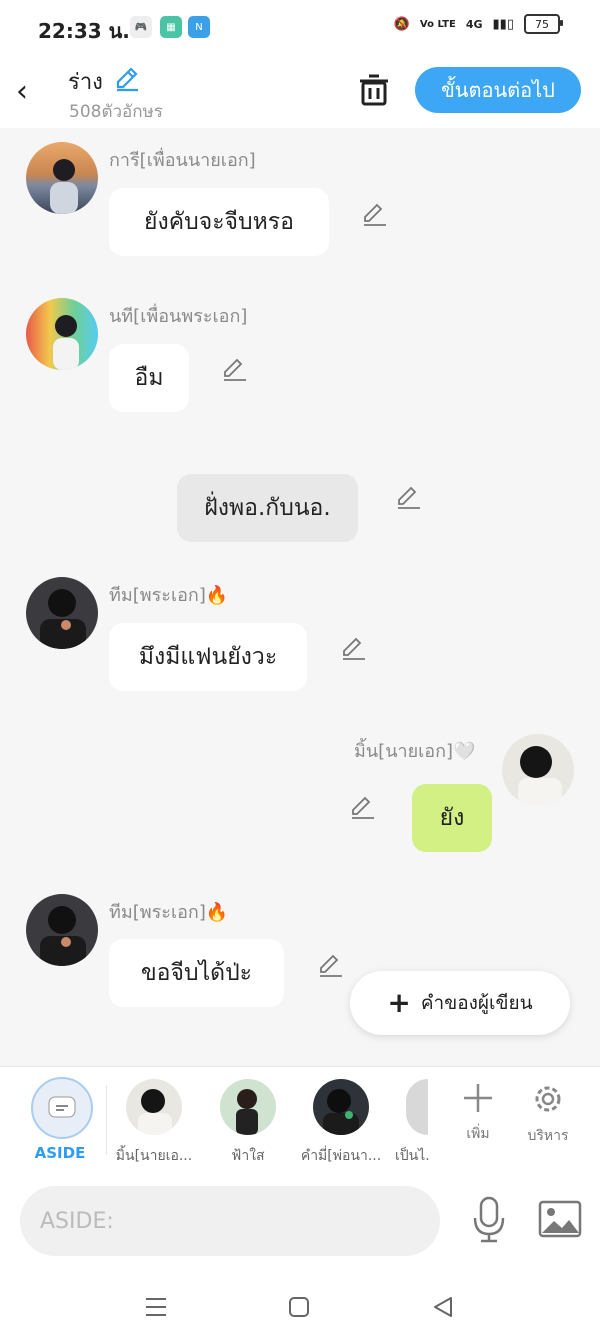  What do you see at coordinates (84, 31) in the screenshot?
I see `status-time: 22:33 น.` at bounding box center [84, 31].